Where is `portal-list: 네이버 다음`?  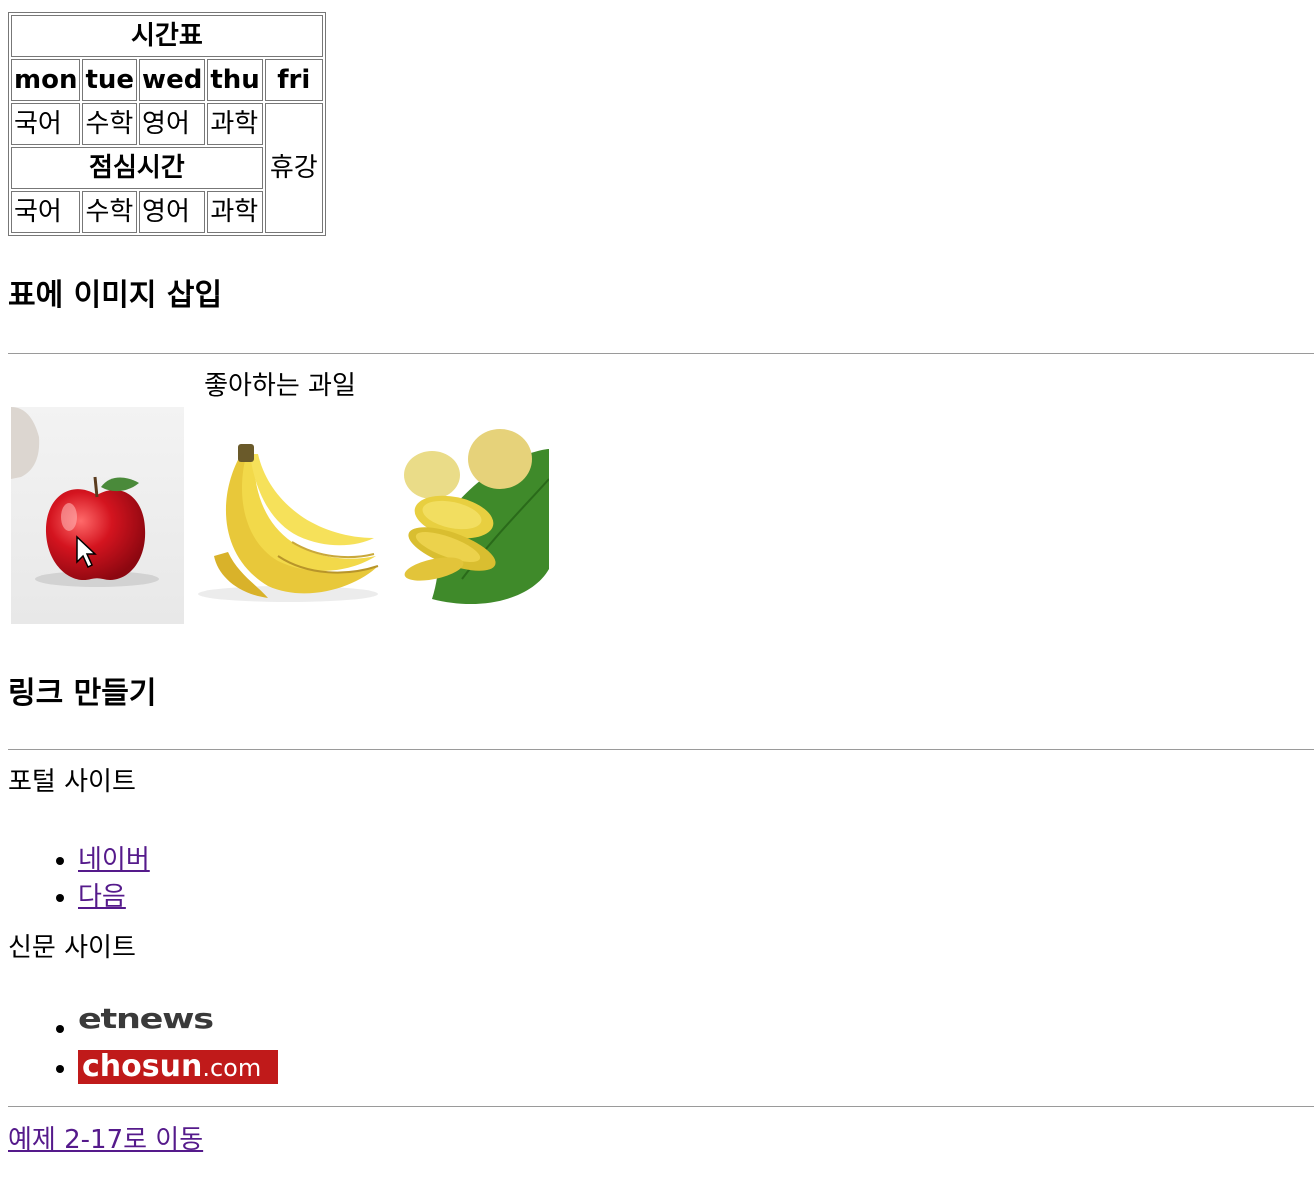
portal-list: 네이버 다음 is located at coordinates (79, 879).